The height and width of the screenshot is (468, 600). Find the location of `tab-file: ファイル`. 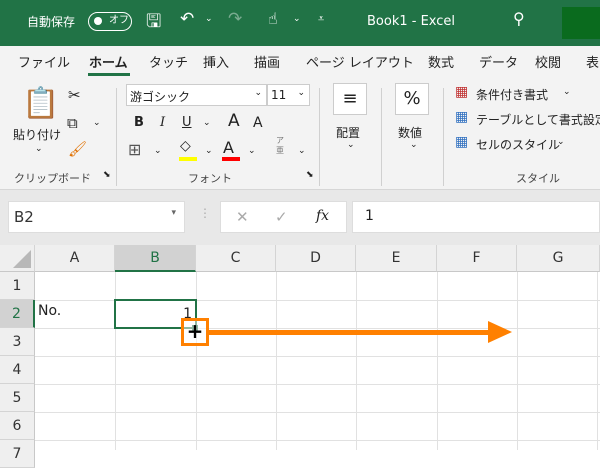

tab-file: ファイル is located at coordinates (44, 61).